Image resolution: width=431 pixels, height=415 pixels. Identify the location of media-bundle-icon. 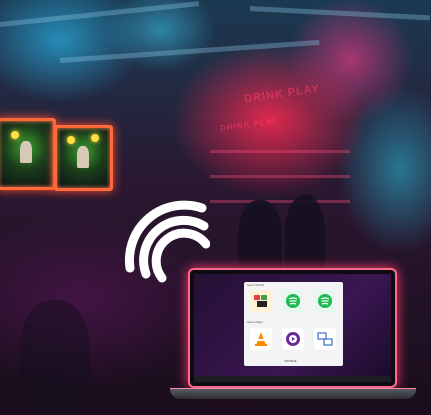
(260, 301).